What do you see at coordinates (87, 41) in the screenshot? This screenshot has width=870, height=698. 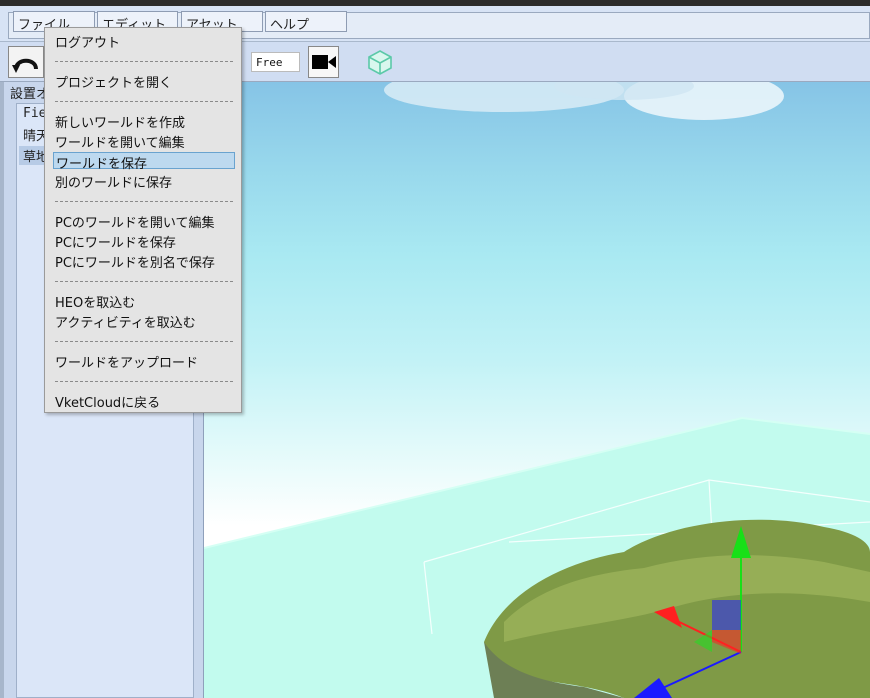 I see `menu-item-logout: ログアウト` at bounding box center [87, 41].